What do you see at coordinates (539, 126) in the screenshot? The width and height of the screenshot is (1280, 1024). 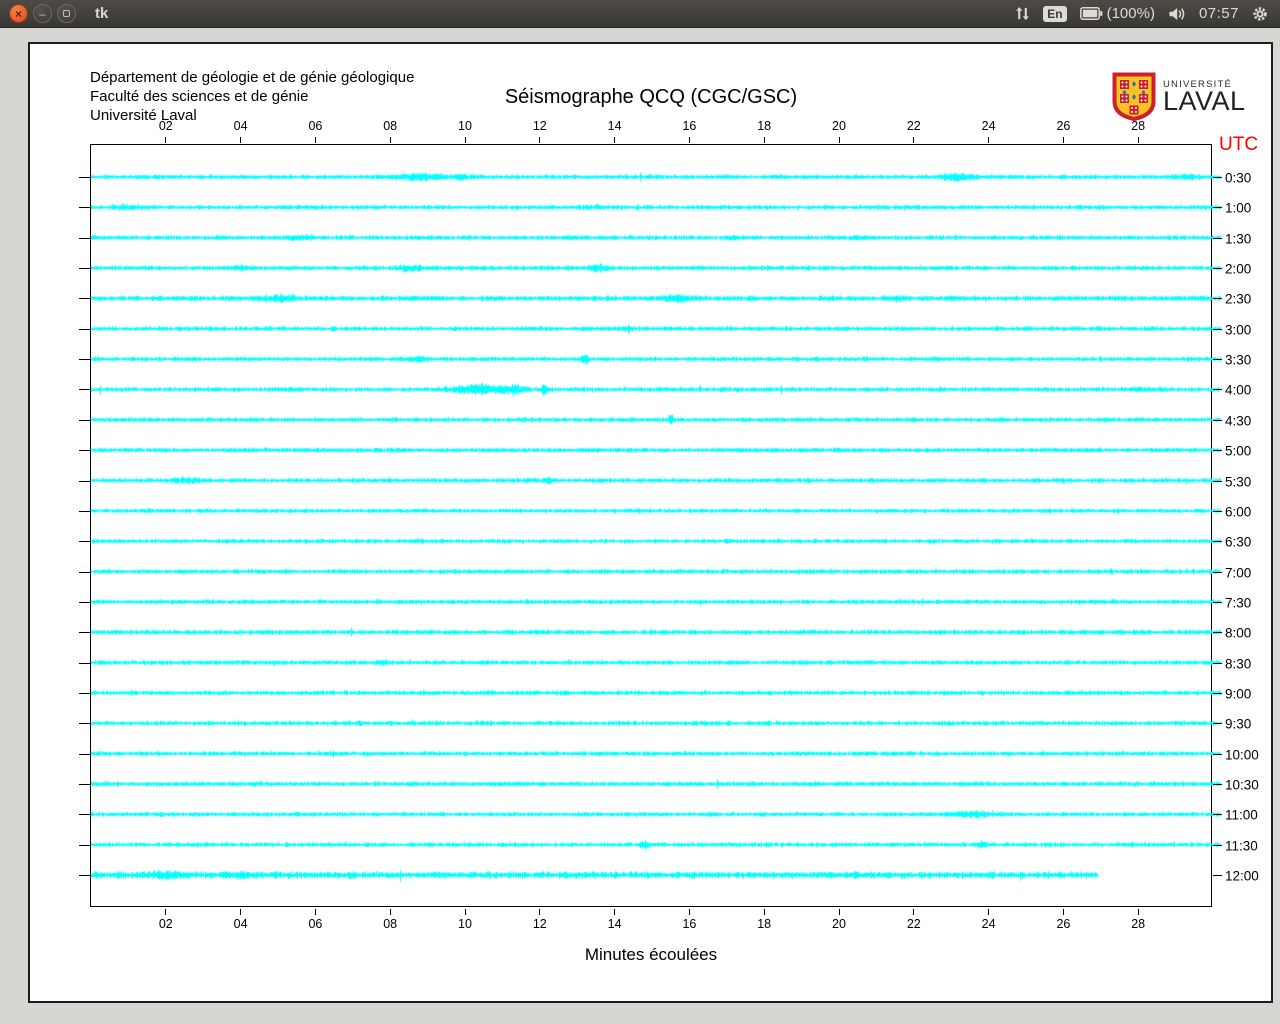 I see `x-tick-label-top: 12` at bounding box center [539, 126].